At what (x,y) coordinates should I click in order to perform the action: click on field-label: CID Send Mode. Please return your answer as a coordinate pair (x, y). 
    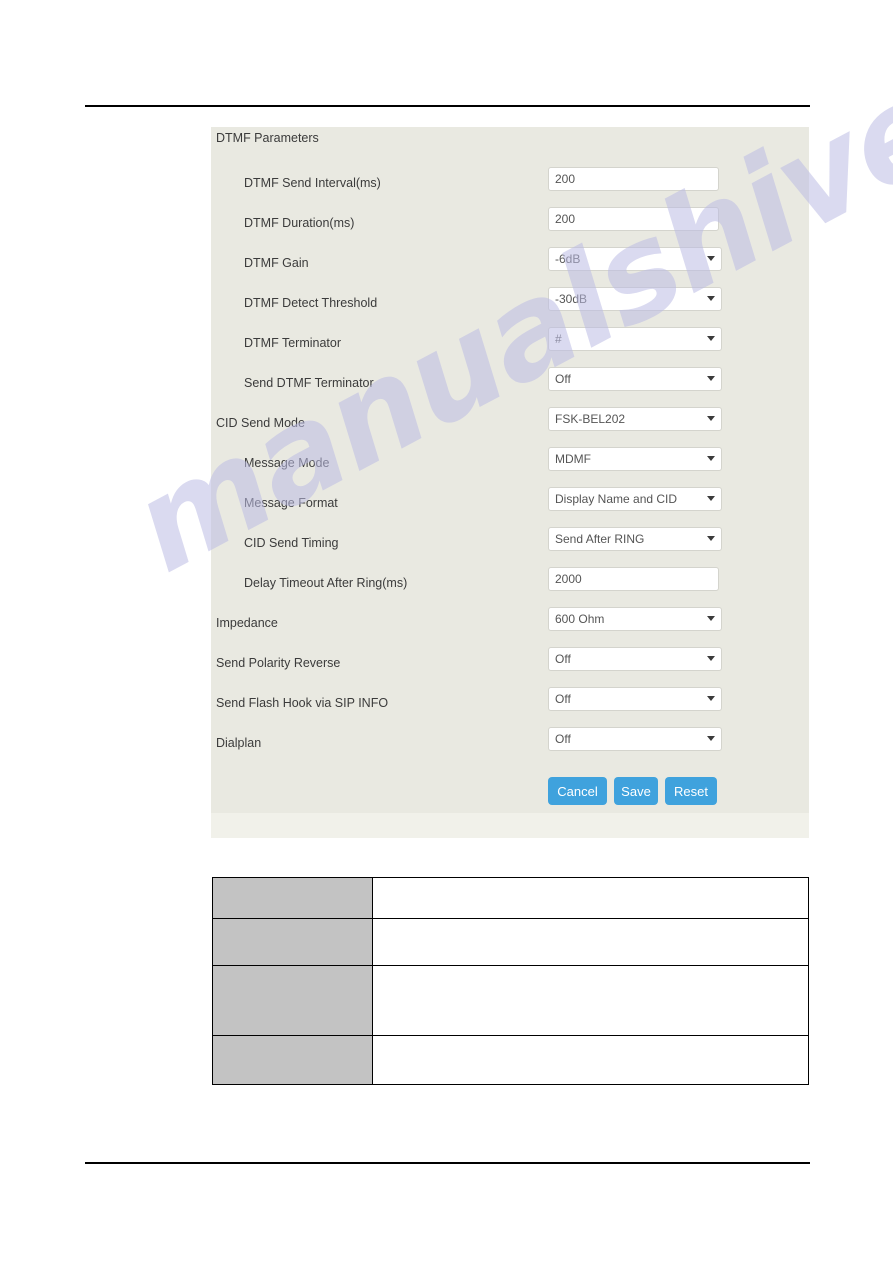
    Looking at the image, I should click on (260, 423).